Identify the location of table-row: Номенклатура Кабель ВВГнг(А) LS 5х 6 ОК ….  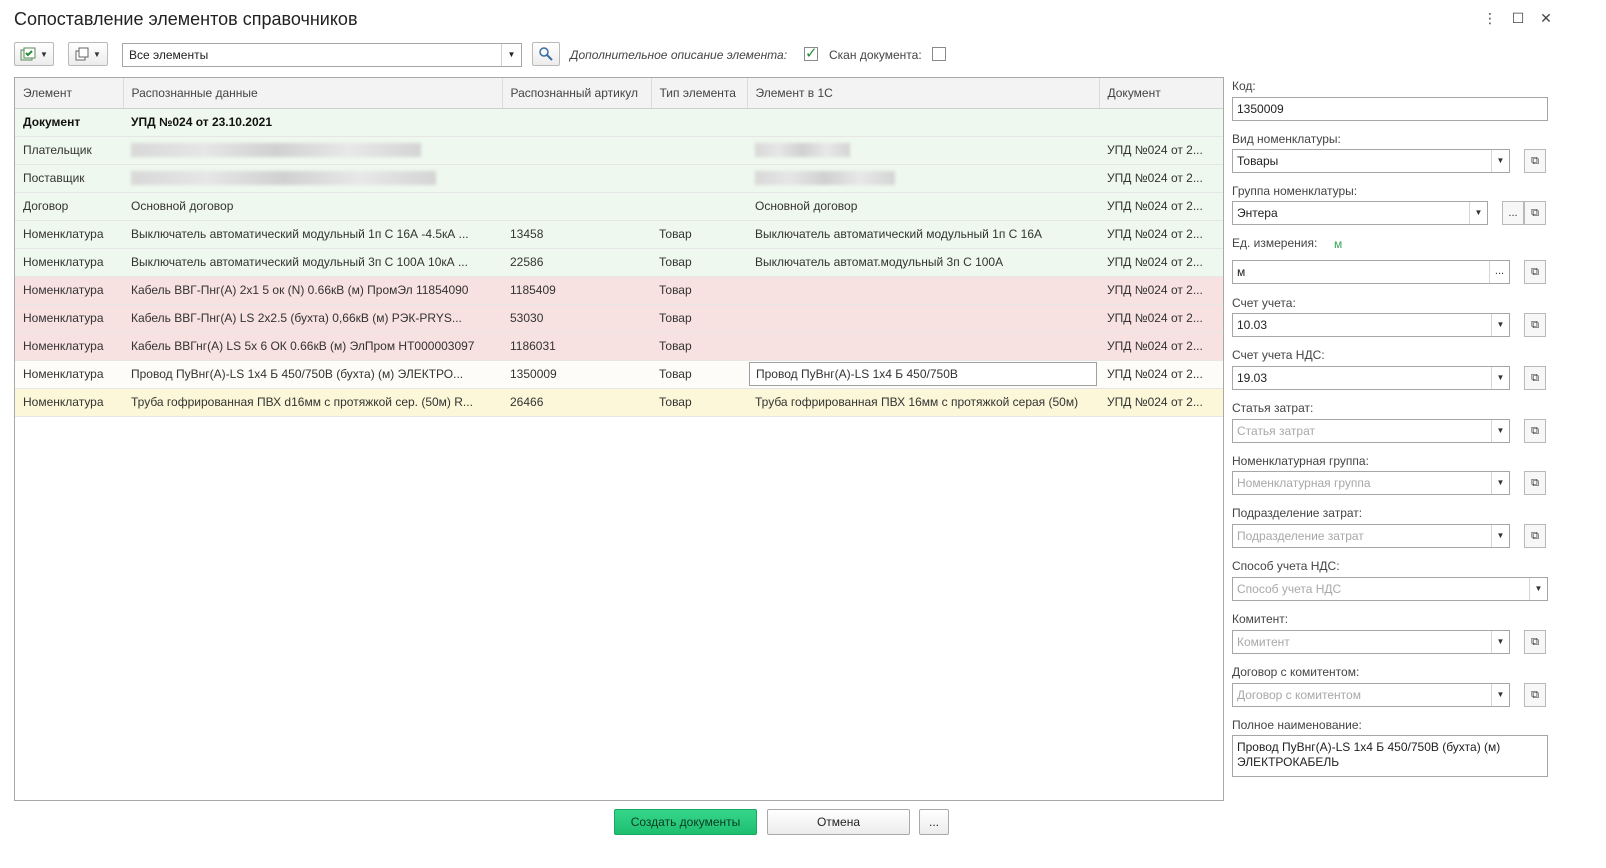
(619, 346).